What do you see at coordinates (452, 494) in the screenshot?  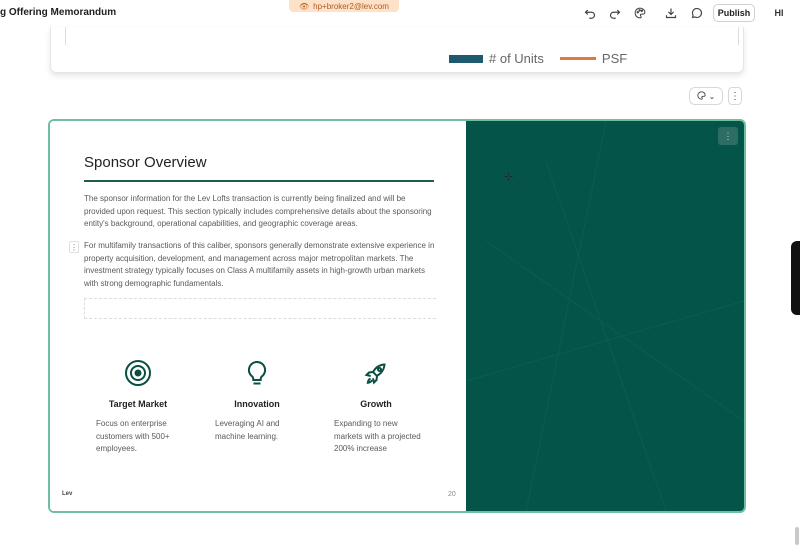 I see `page-number: 20` at bounding box center [452, 494].